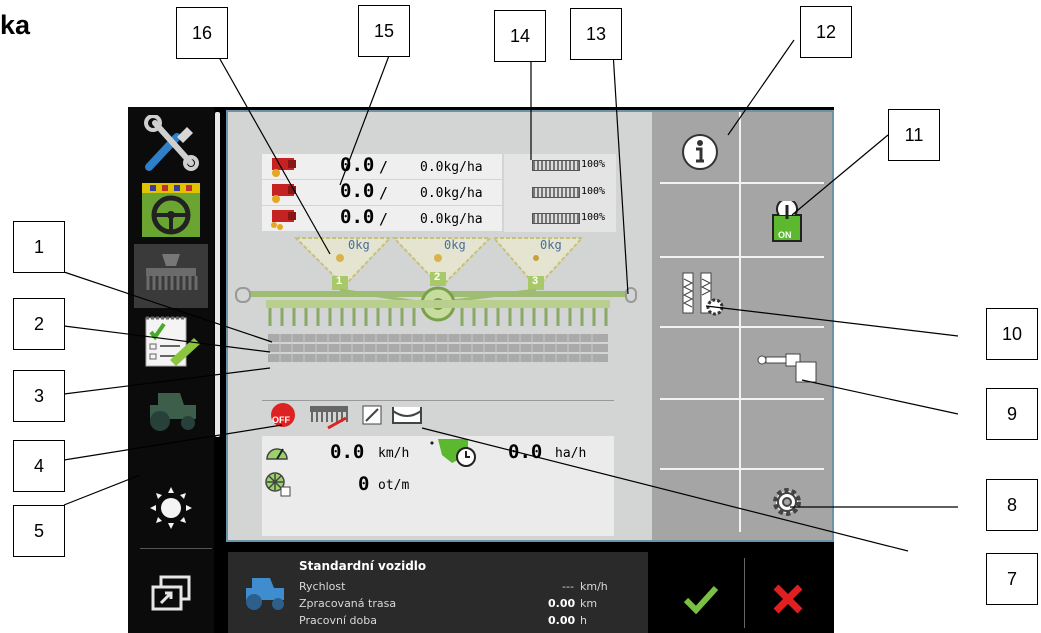 Image resolution: width=1041 pixels, height=633 pixels. I want to click on tractor-icon, so click(171, 408).